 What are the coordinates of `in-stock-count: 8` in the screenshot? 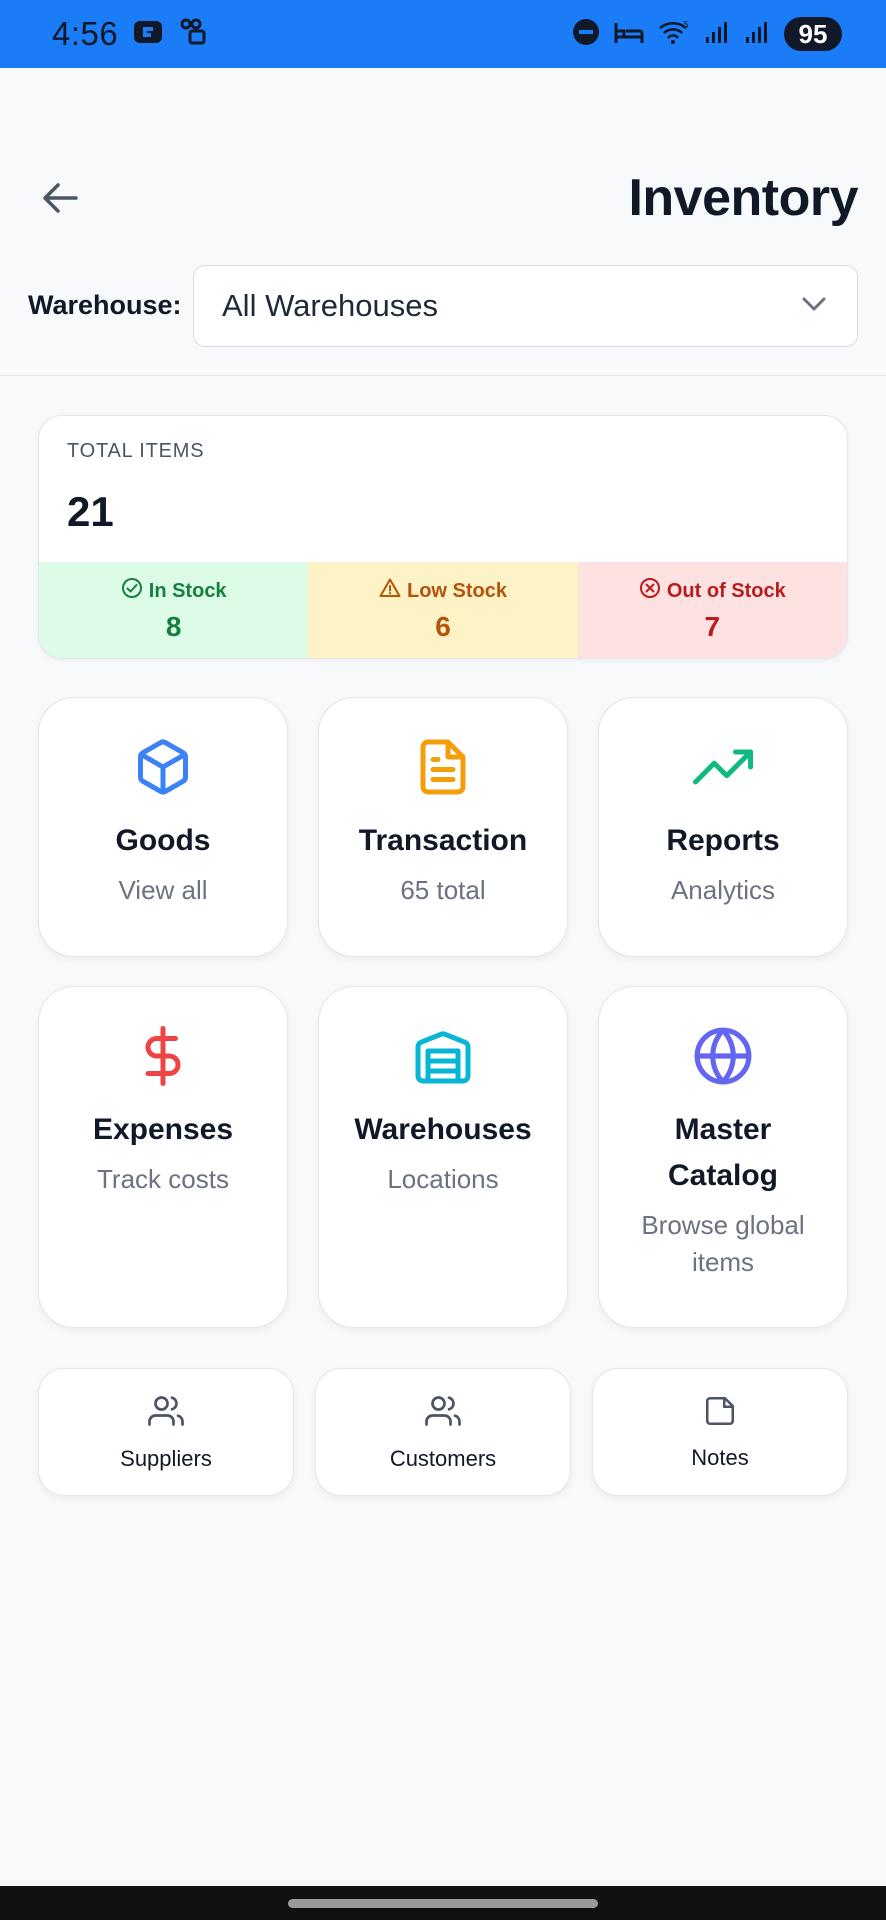 It's located at (173, 626).